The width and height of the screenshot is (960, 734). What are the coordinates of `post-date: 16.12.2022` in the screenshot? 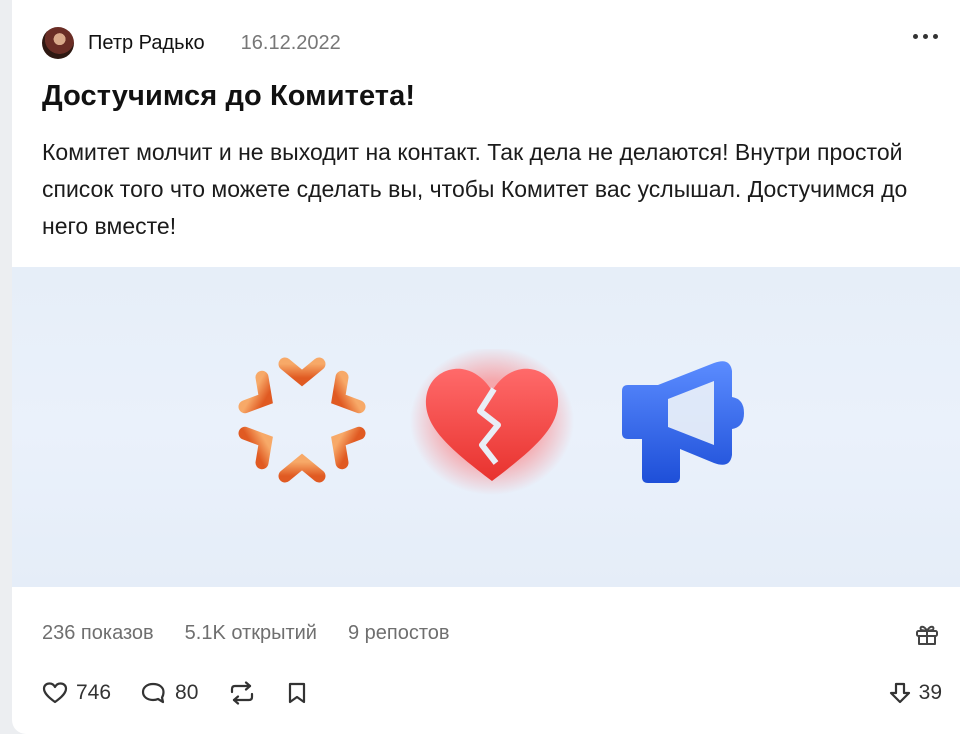 It's located at (290, 42).